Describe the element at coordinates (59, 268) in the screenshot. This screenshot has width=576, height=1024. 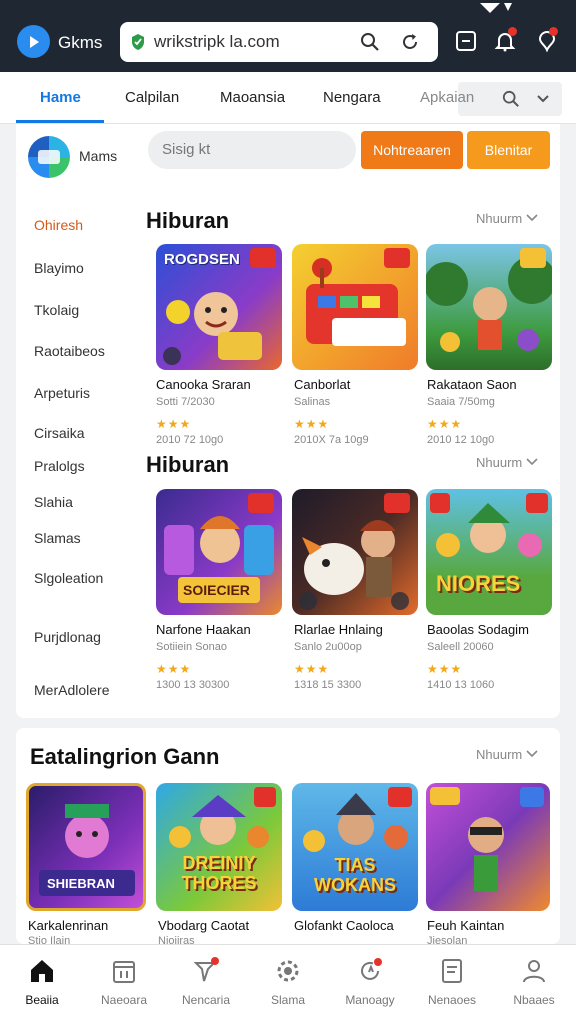
I see `sidebar-item: Blayimo` at that location.